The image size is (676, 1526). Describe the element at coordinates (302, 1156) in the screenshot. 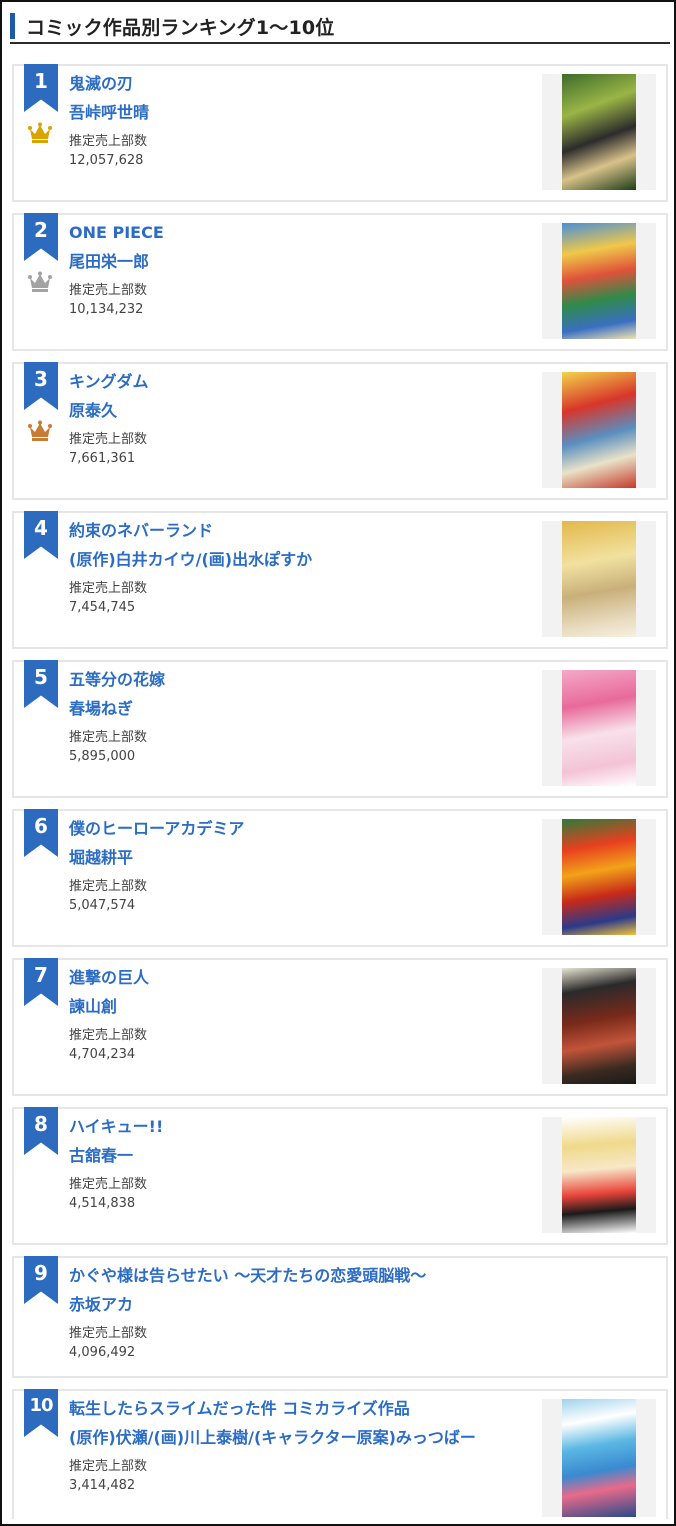

I see `author-link: 古舘春一` at that location.